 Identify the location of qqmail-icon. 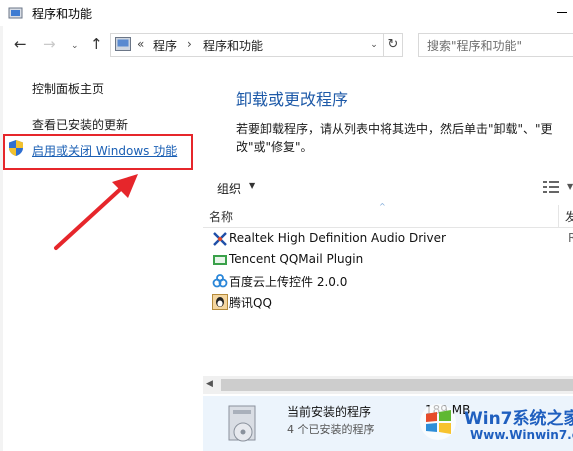
(220, 260).